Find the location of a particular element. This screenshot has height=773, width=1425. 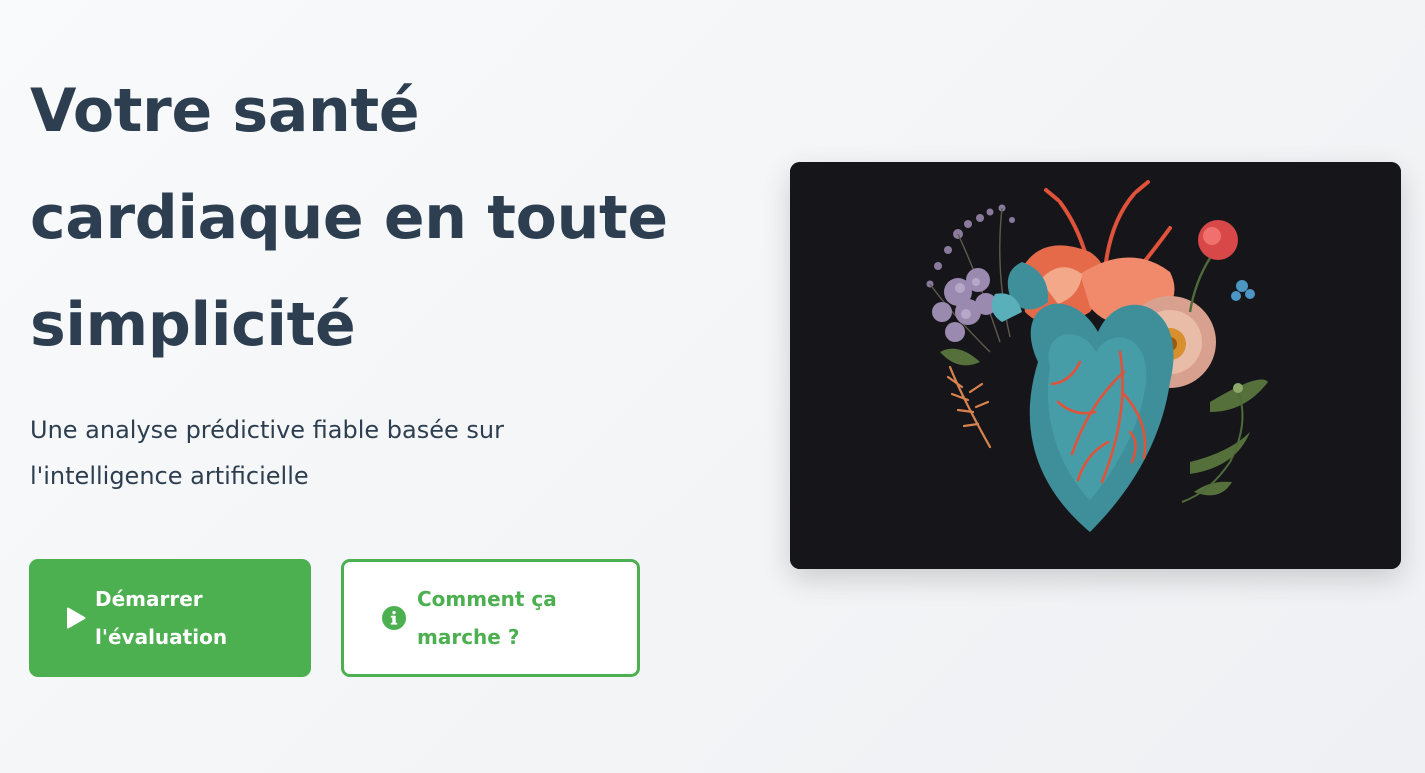

start-evaluation-button: Démarrer l'évaluation is located at coordinates (170, 618).